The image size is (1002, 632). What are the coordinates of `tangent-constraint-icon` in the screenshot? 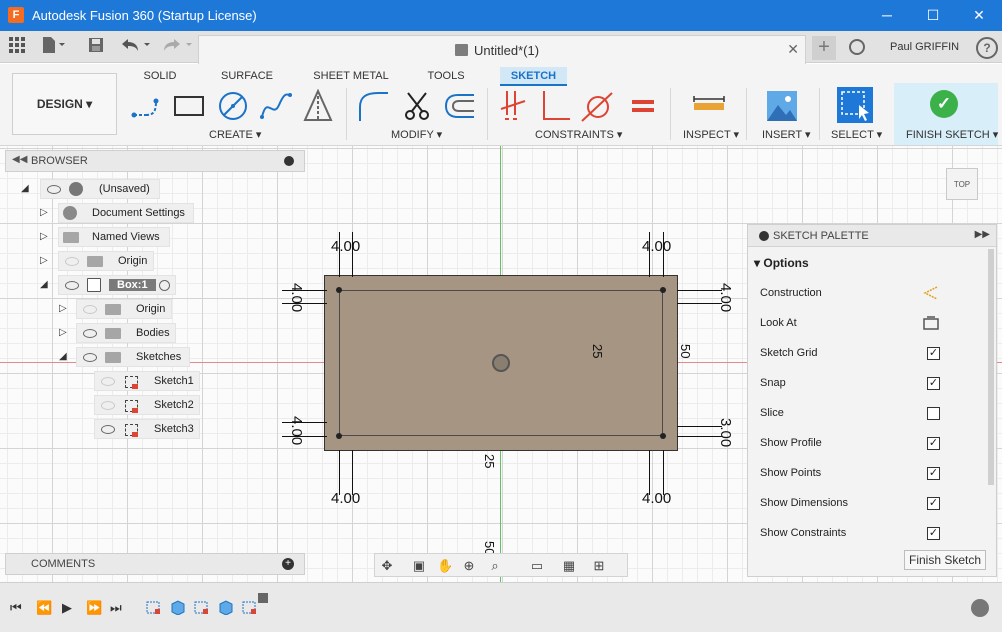 It's located at (597, 106).